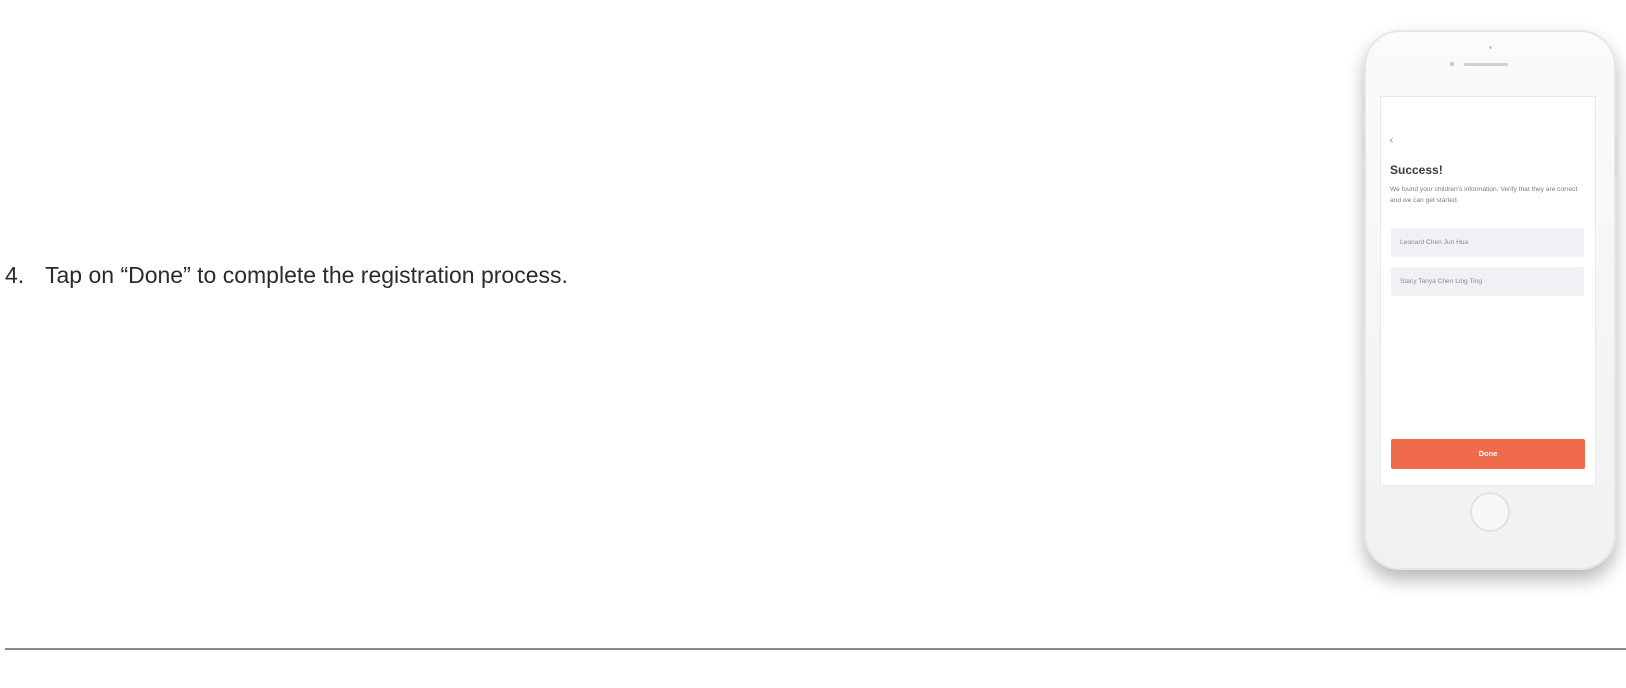  Describe the element at coordinates (1487, 281) in the screenshot. I see `child-item: Stacy Tanya Chen Ling Ting` at that location.